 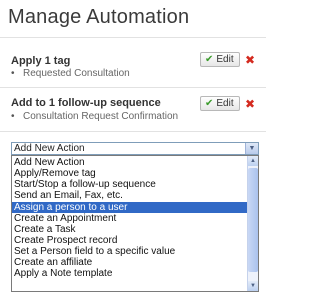 I want to click on option-create-prospect: Create Prospect record, so click(x=130, y=240).